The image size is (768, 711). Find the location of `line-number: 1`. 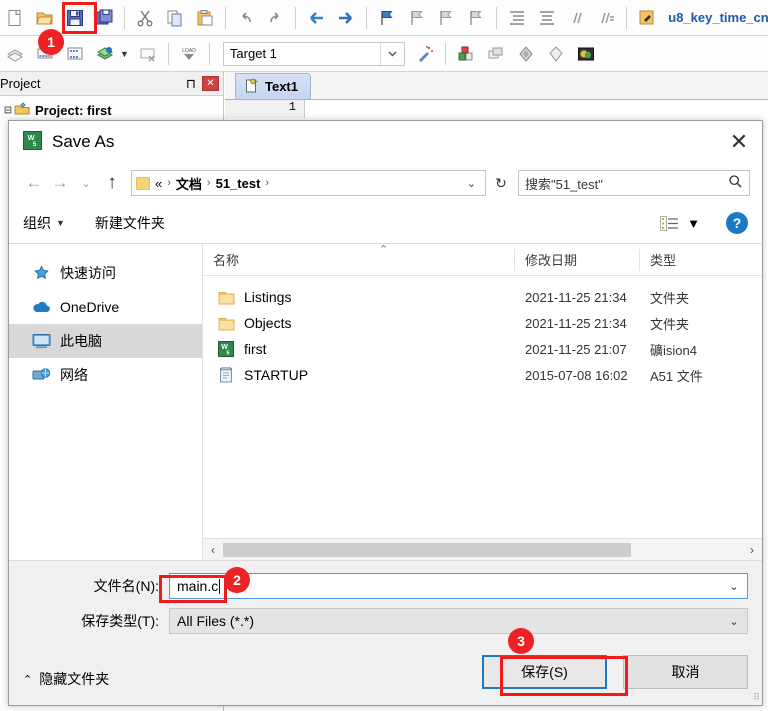

line-number: 1 is located at coordinates (265, 109).